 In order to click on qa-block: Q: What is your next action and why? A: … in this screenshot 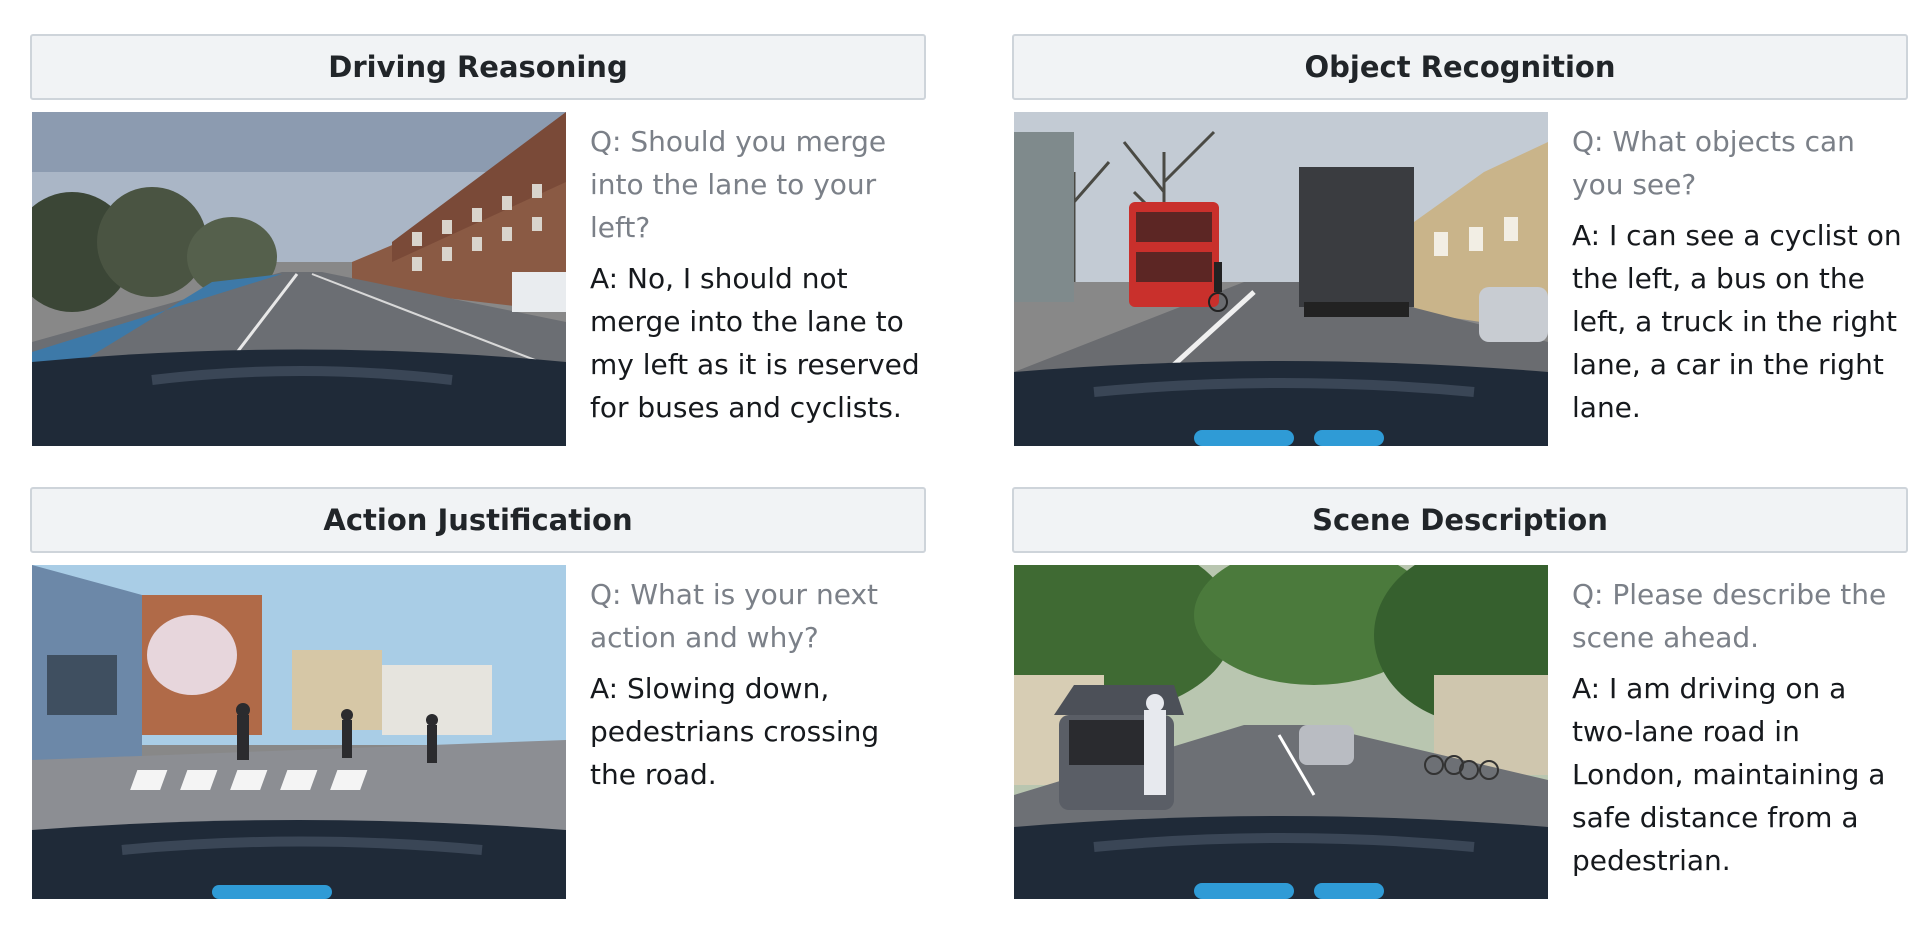, I will do `click(758, 688)`.